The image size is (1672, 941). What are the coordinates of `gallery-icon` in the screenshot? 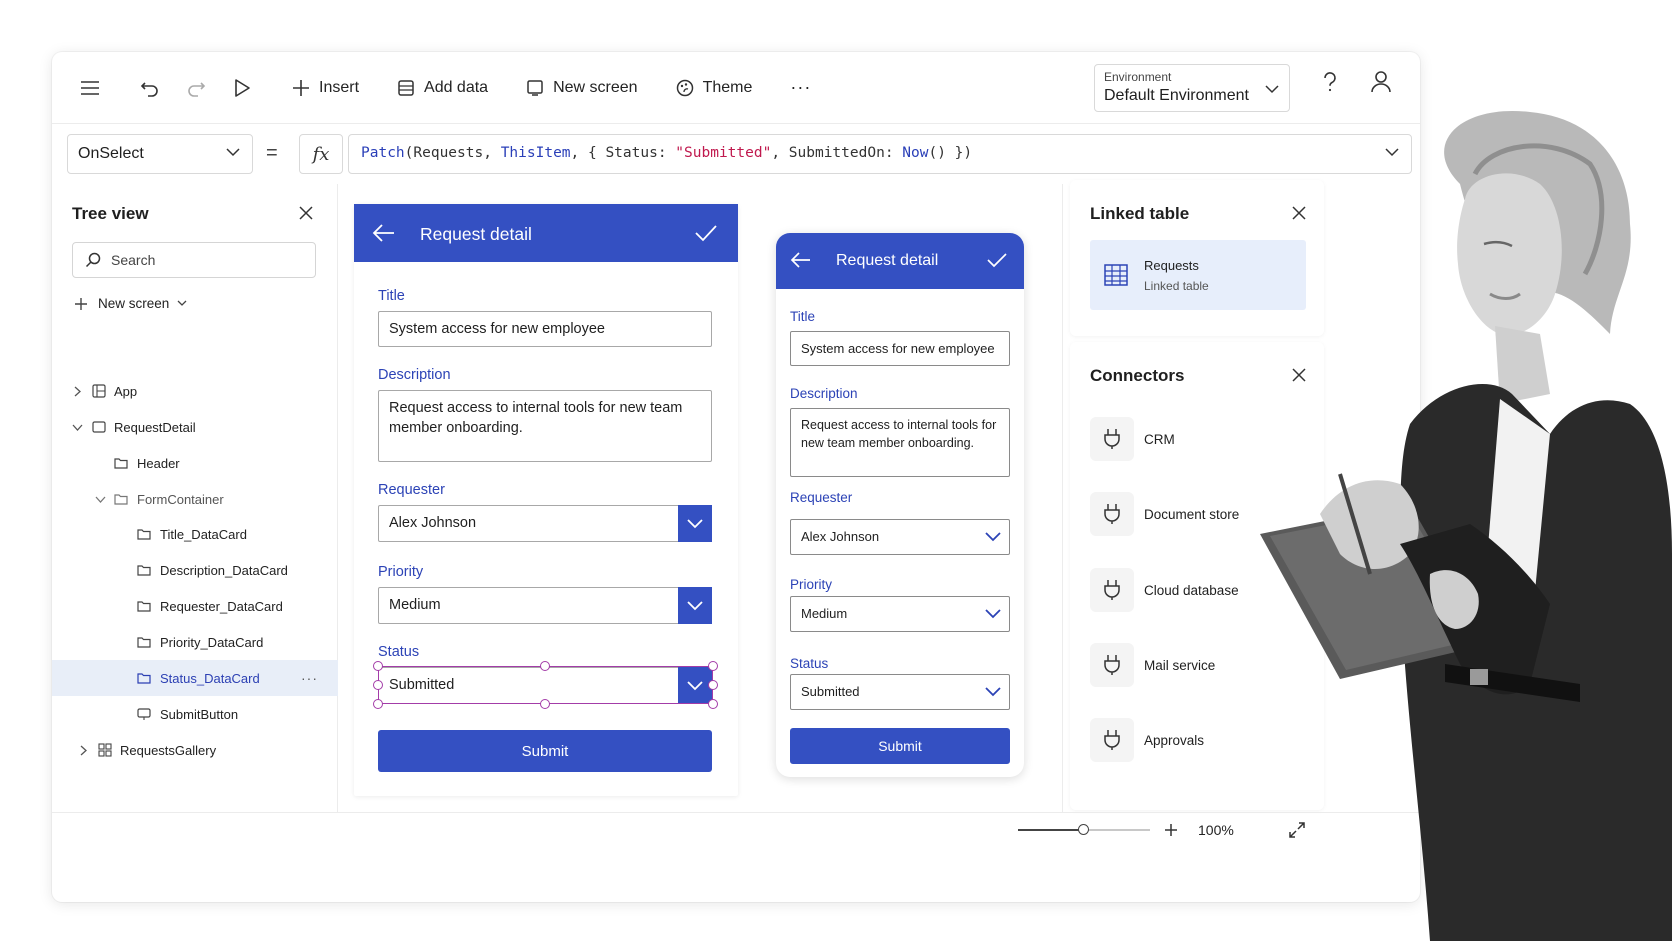 It's located at (105, 750).